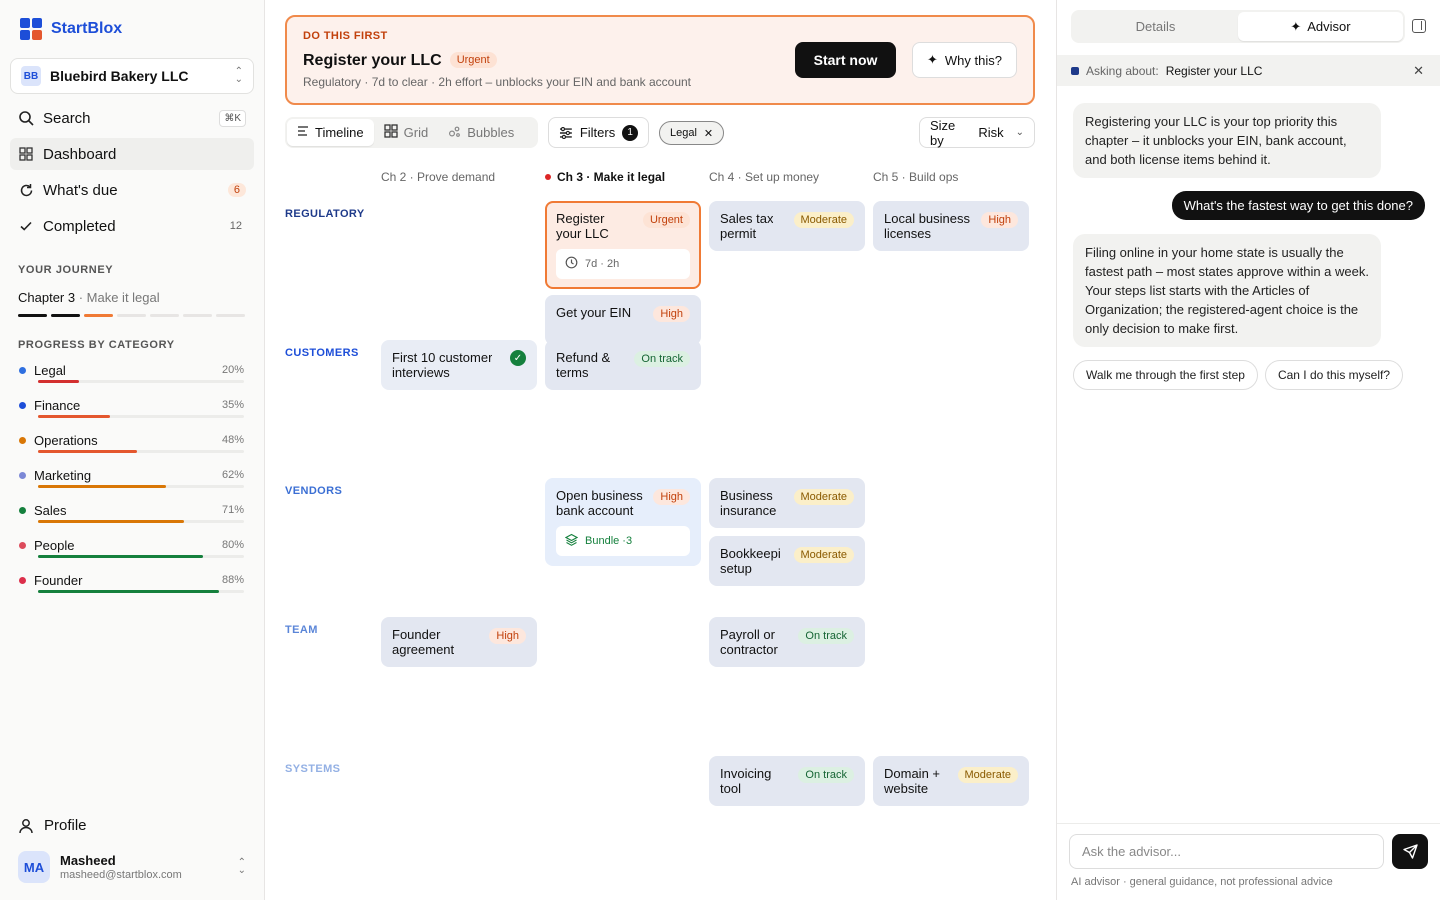 The height and width of the screenshot is (900, 1440). I want to click on refresh-icon, so click(26, 190).